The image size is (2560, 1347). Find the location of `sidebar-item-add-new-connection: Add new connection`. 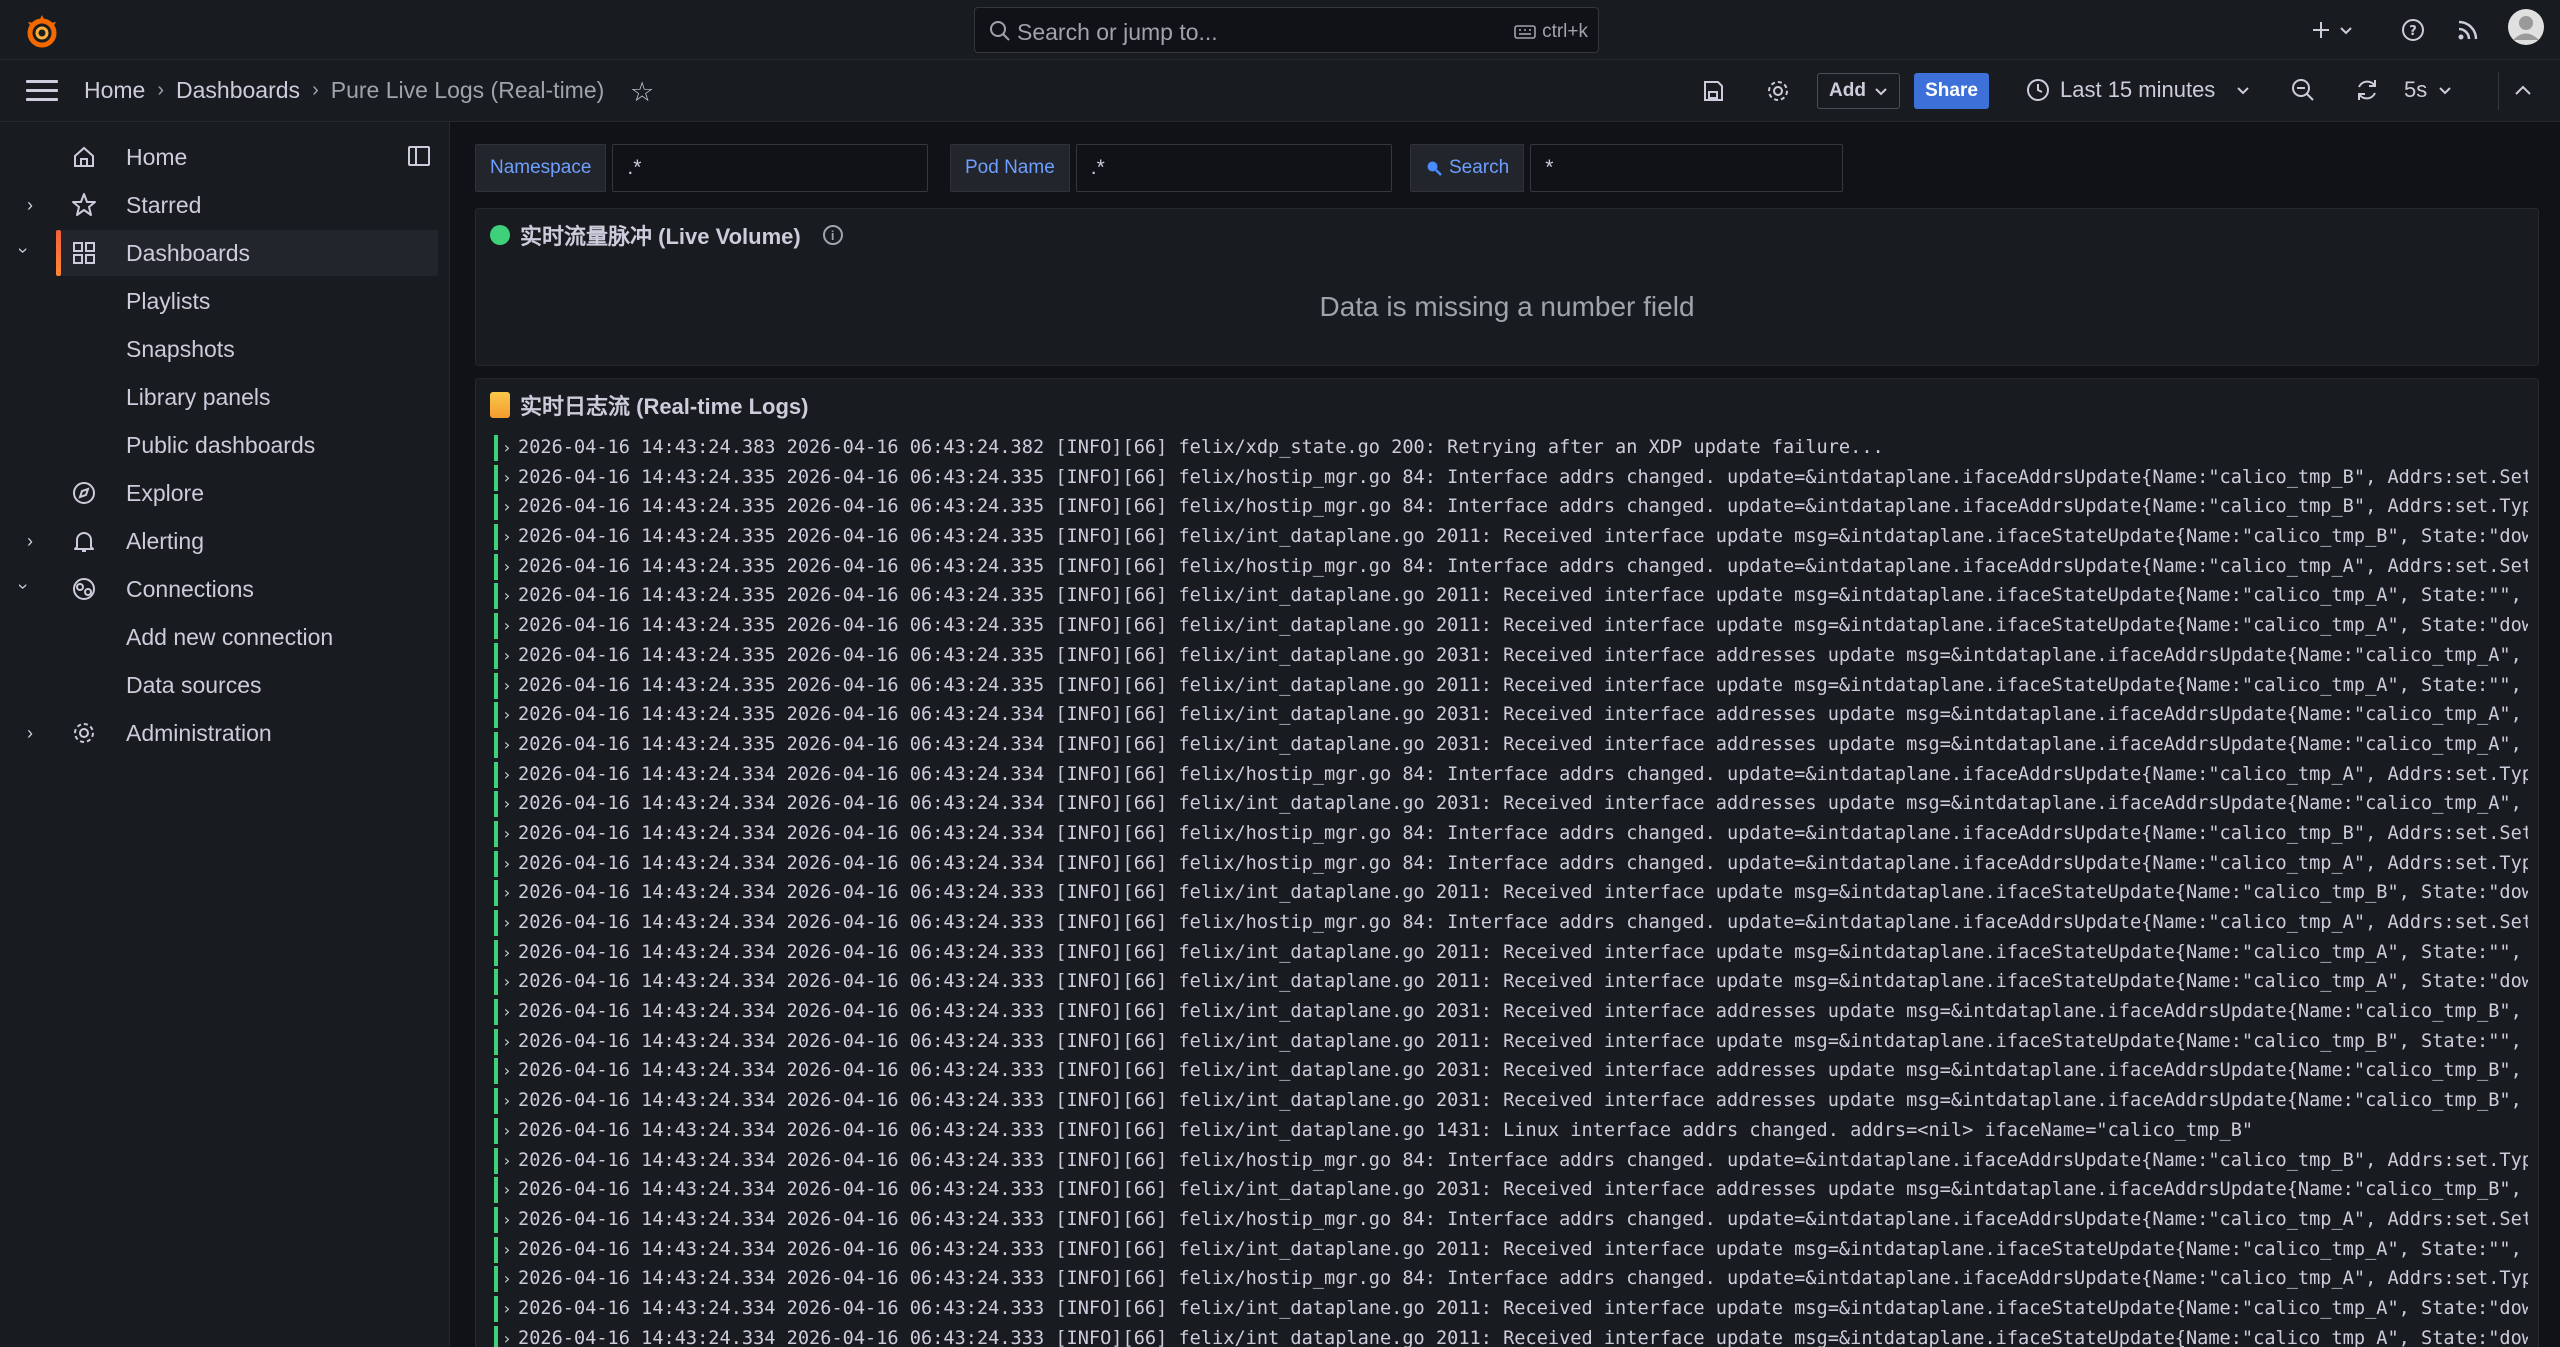

sidebar-item-add-new-connection: Add new connection is located at coordinates (220, 637).